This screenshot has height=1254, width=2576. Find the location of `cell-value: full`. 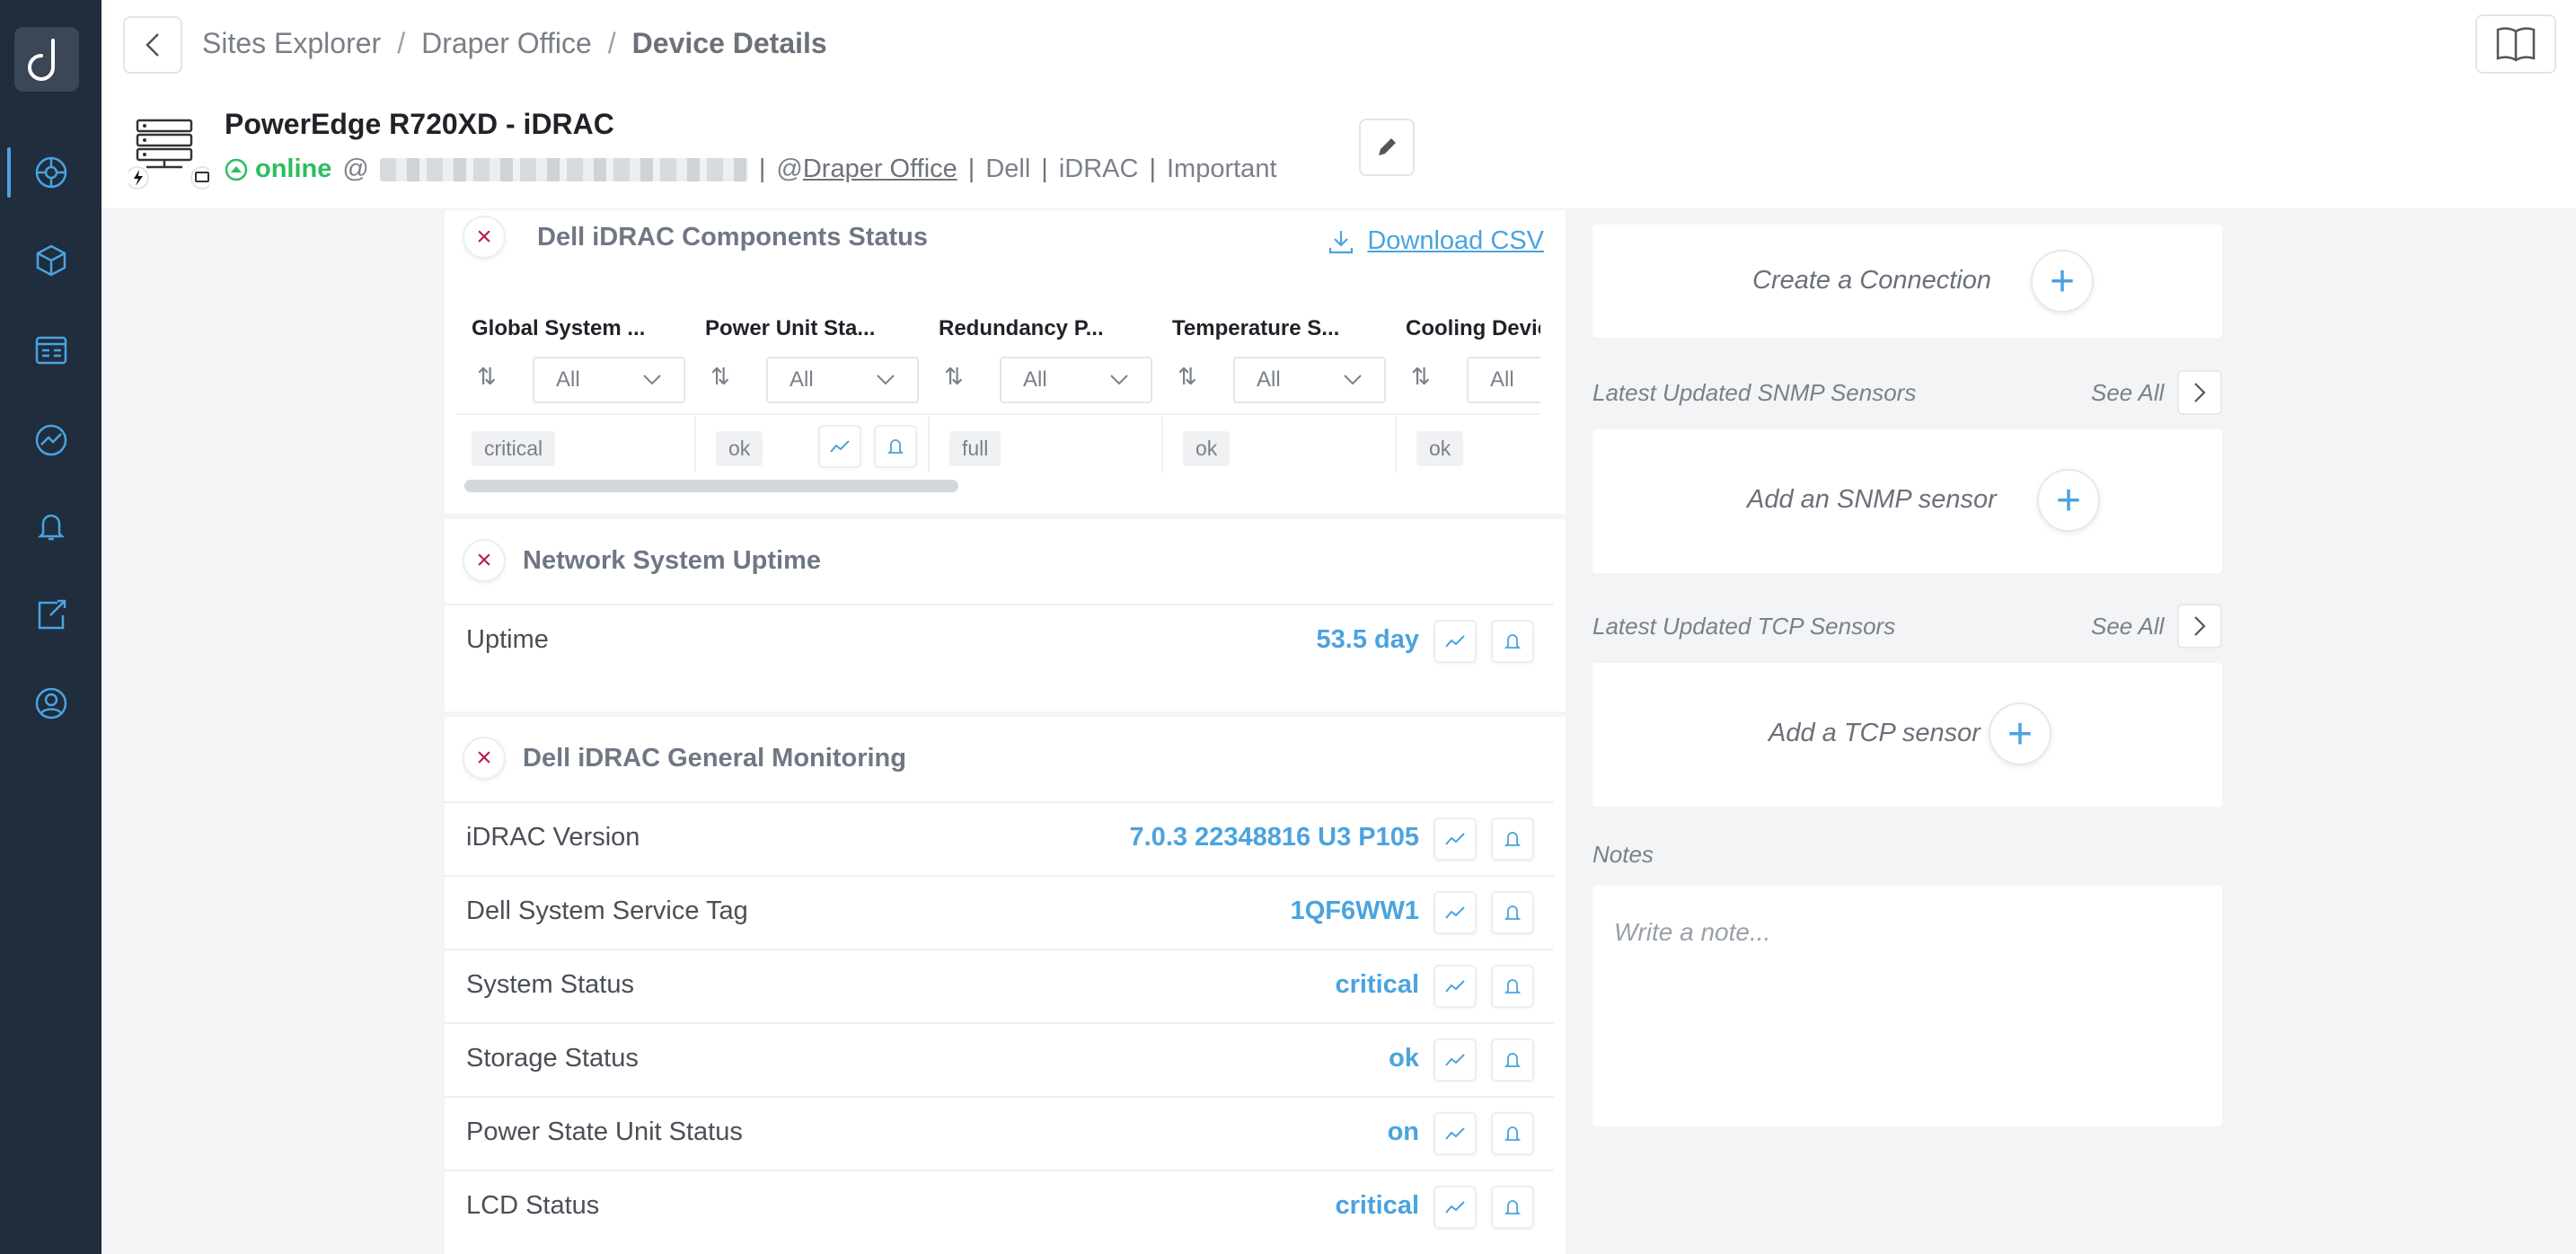

cell-value: full is located at coordinates (975, 449).